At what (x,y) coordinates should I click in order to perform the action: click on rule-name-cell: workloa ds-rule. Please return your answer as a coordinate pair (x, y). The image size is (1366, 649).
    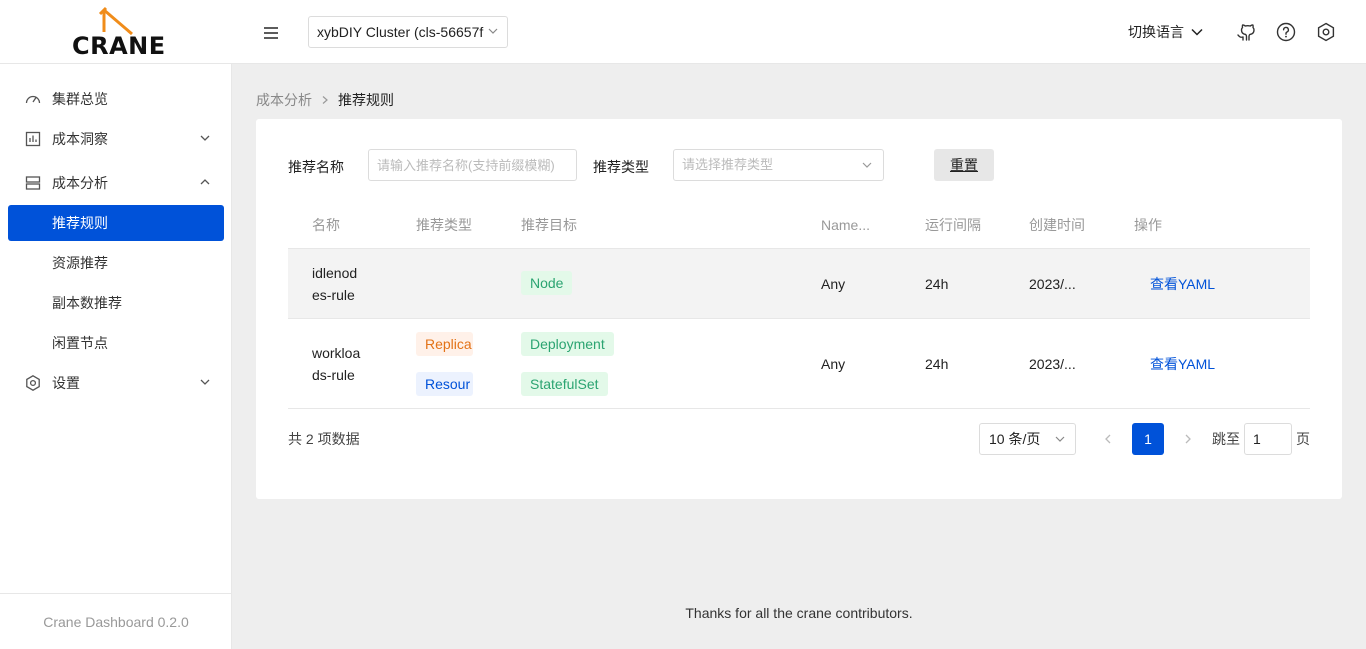
    Looking at the image, I should click on (336, 364).